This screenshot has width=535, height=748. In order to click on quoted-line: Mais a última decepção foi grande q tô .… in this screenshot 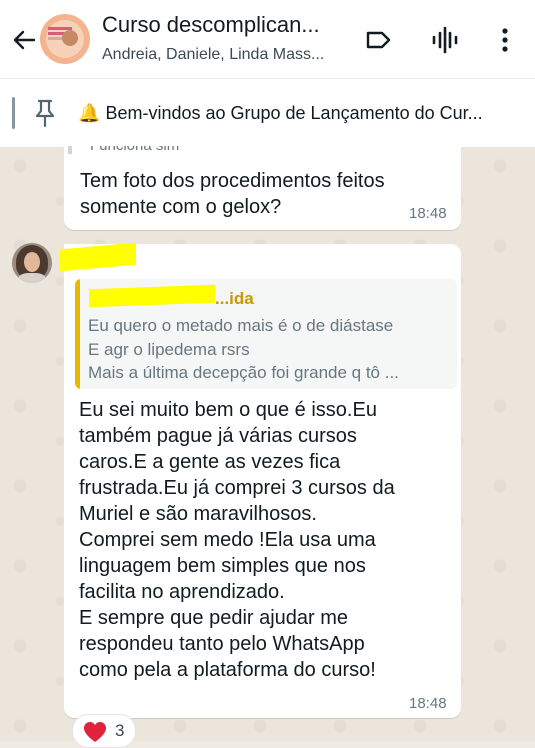, I will do `click(243, 372)`.